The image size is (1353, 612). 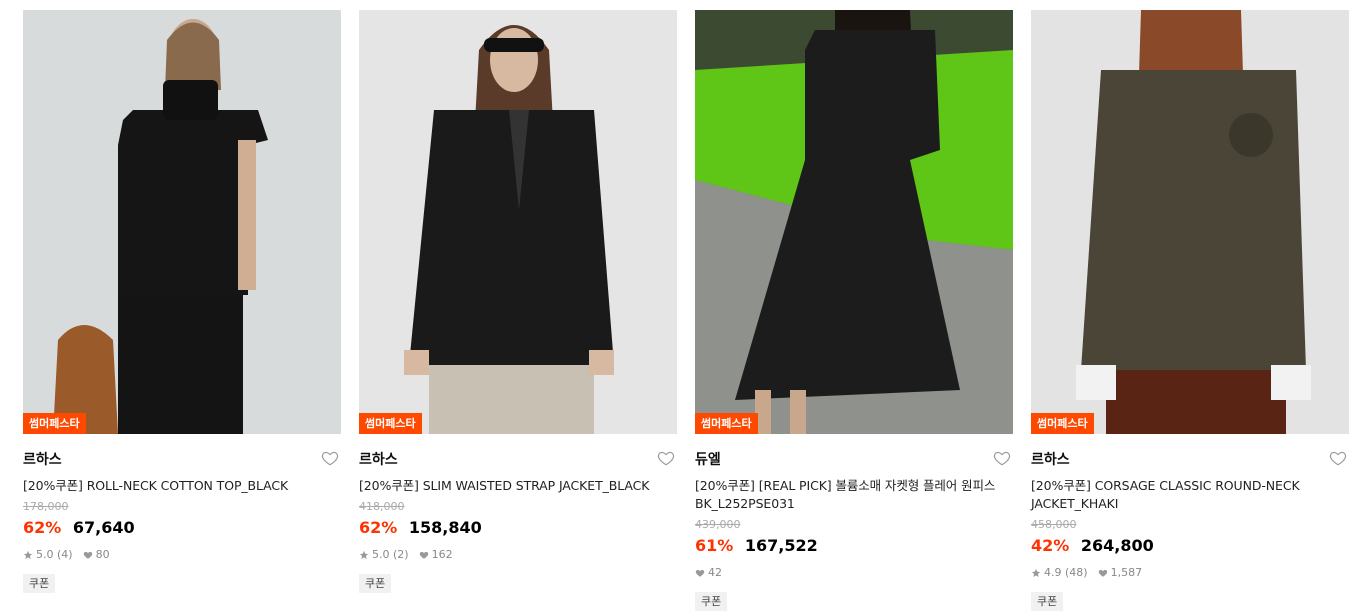 I want to click on original-price: 418,000, so click(x=382, y=506).